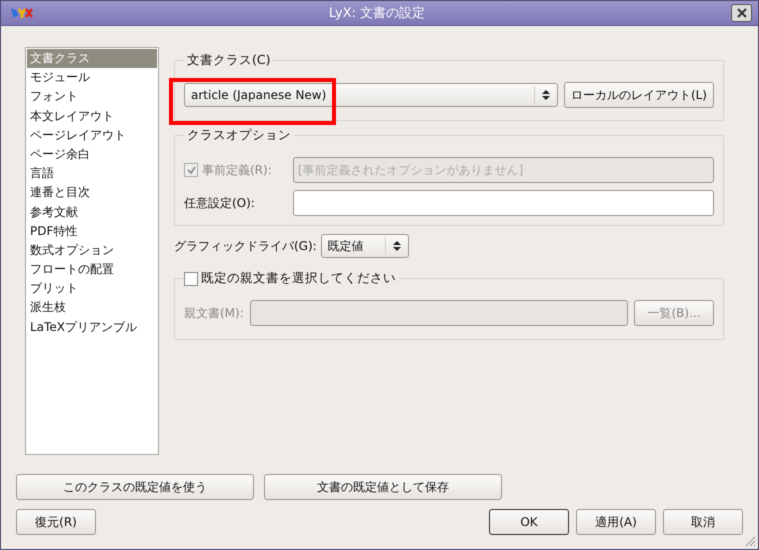 The width and height of the screenshot is (759, 550). What do you see at coordinates (529, 522) in the screenshot?
I see `dialog-button: OK` at bounding box center [529, 522].